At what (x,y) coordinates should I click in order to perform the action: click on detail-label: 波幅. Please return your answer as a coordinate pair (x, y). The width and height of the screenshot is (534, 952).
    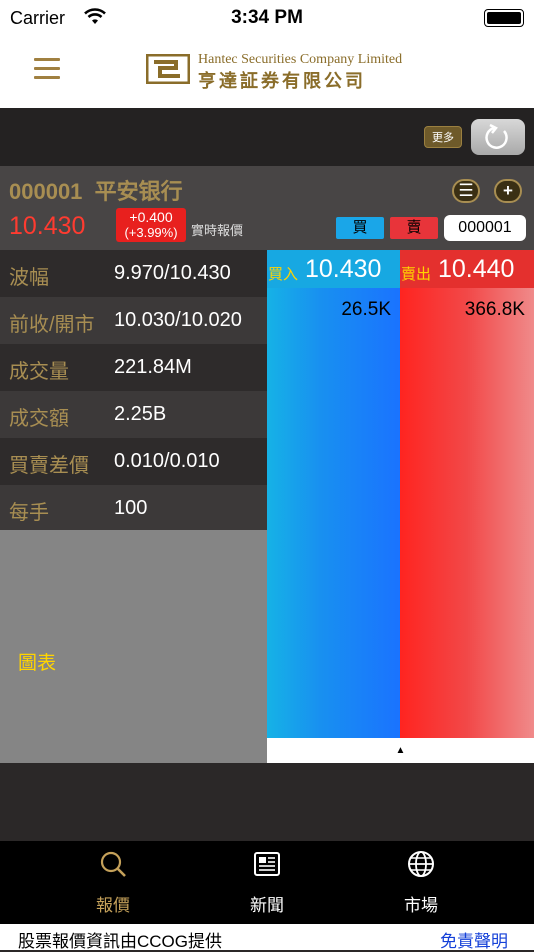
    Looking at the image, I should click on (29, 278).